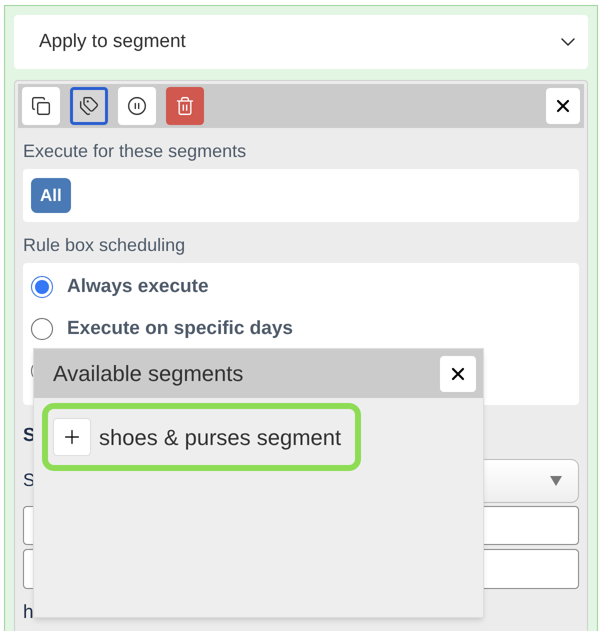 The width and height of the screenshot is (603, 631). I want to click on radio-label: Always execute, so click(138, 286).